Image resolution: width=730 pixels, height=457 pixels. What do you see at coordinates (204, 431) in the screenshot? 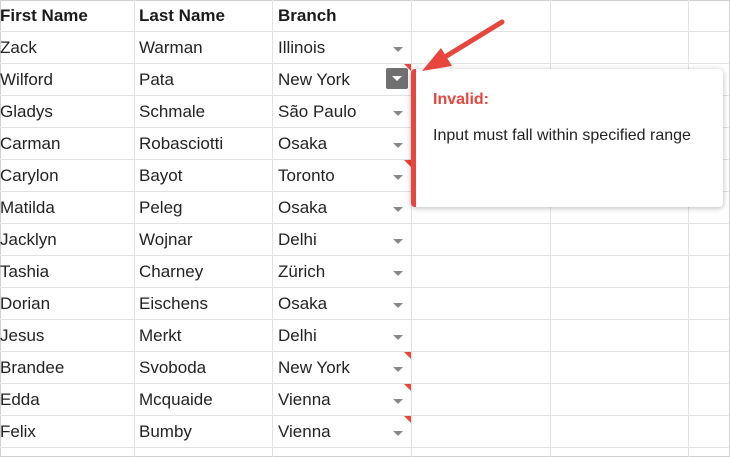
I see `cell-last-name: Bumby` at bounding box center [204, 431].